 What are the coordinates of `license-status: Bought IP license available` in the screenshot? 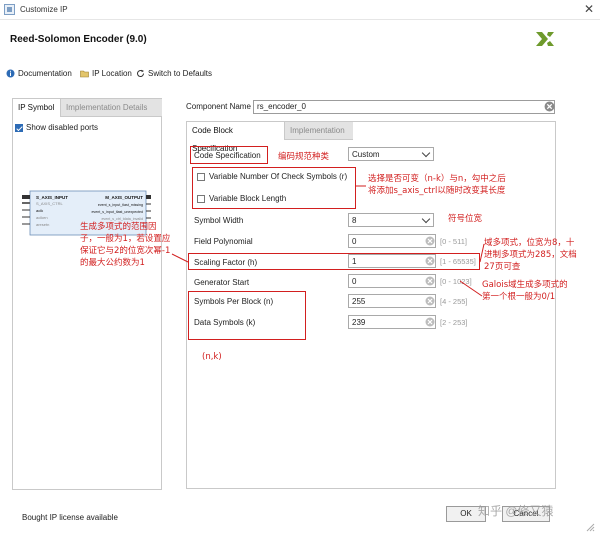 It's located at (70, 517).